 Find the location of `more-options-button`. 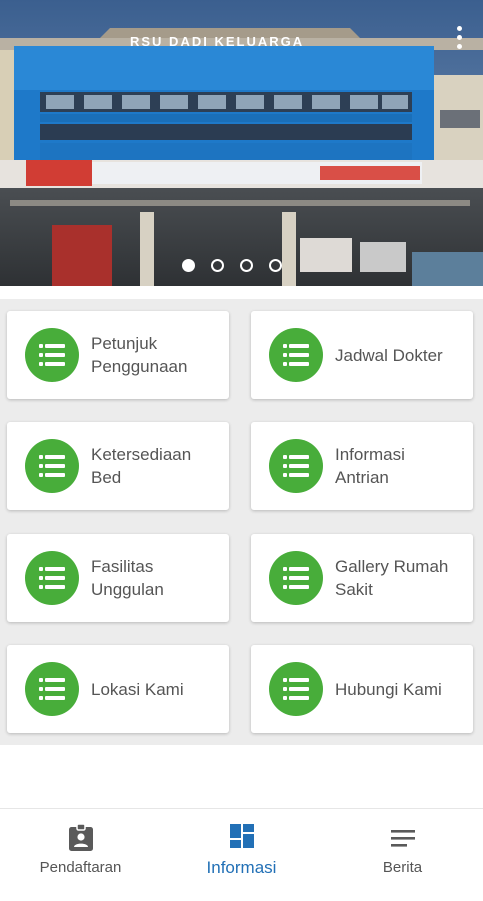

more-options-button is located at coordinates (459, 37).